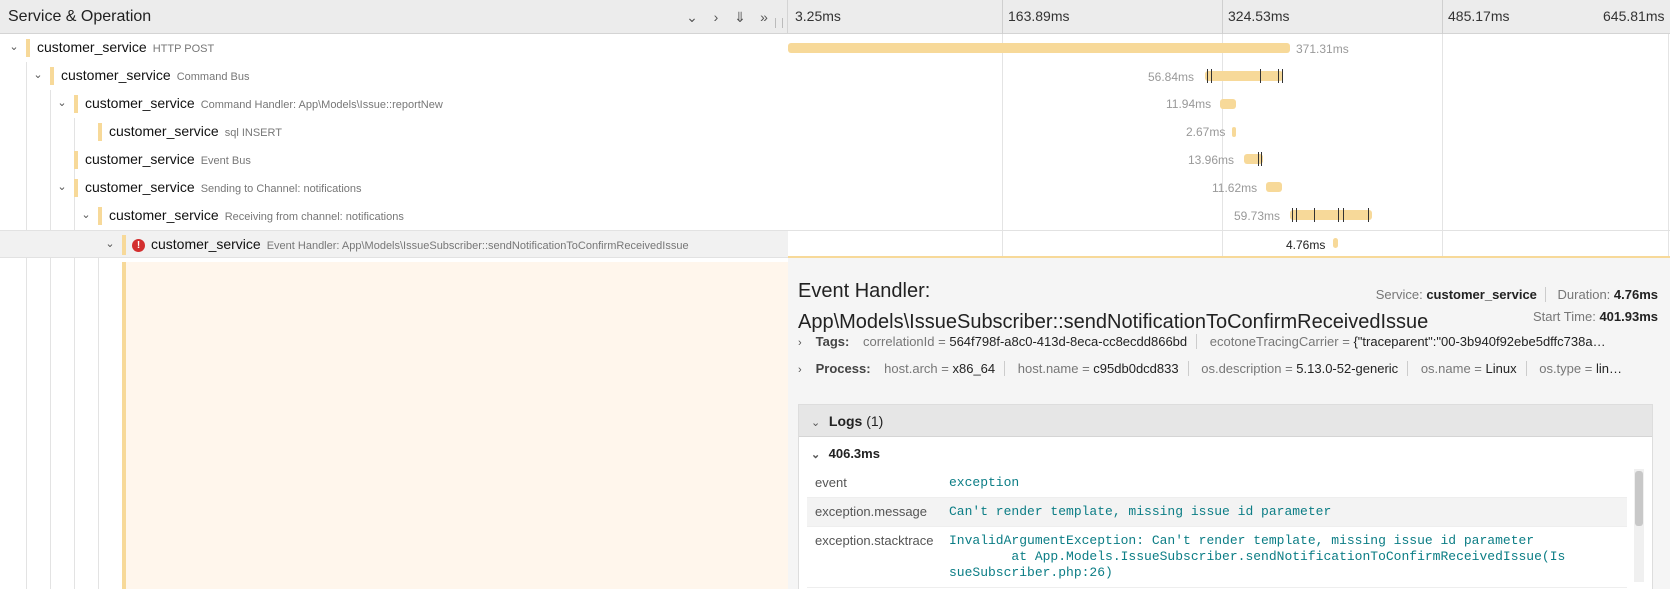 The width and height of the screenshot is (1670, 589). What do you see at coordinates (1481, 294) in the screenshot?
I see `service-meta-value: customer_service` at bounding box center [1481, 294].